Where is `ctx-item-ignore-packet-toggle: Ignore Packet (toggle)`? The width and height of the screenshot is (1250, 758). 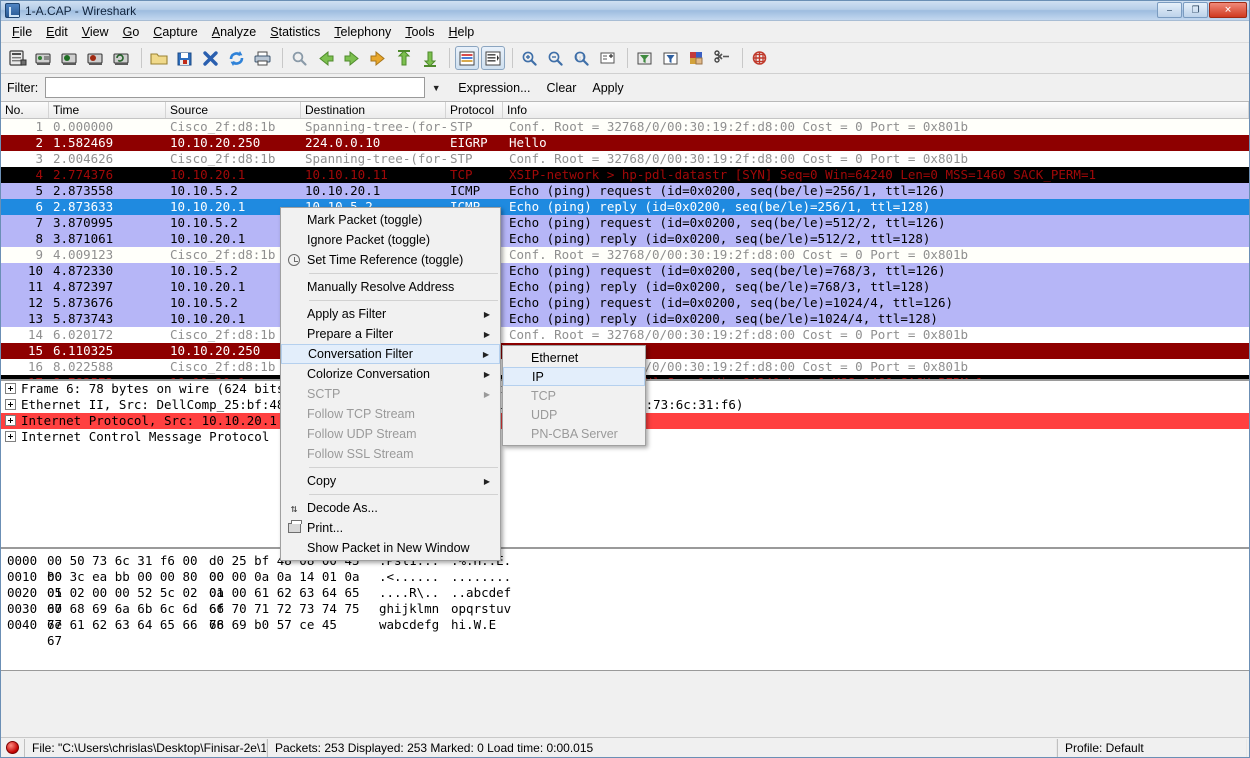
ctx-item-ignore-packet-toggle: Ignore Packet (toggle) is located at coordinates (390, 240).